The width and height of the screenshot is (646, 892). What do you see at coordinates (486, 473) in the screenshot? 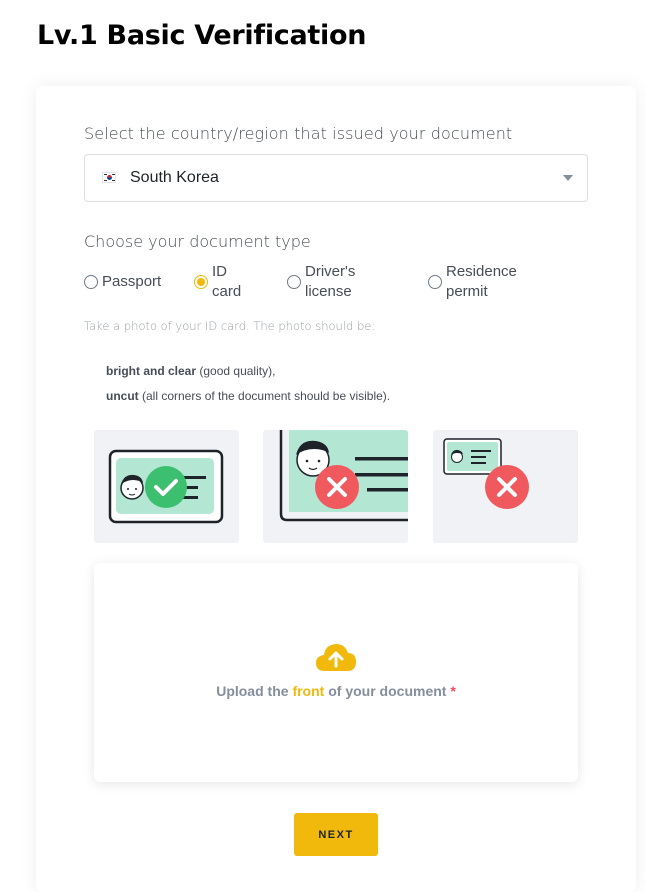
I see `too-small-id-photo-icon` at bounding box center [486, 473].